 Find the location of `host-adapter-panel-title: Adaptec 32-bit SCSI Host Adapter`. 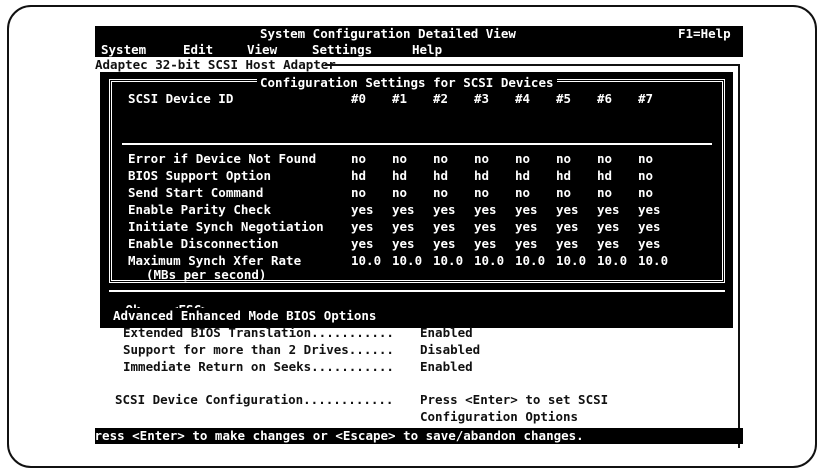

host-adapter-panel-title: Adaptec 32-bit SCSI Host Adapter is located at coordinates (215, 64).